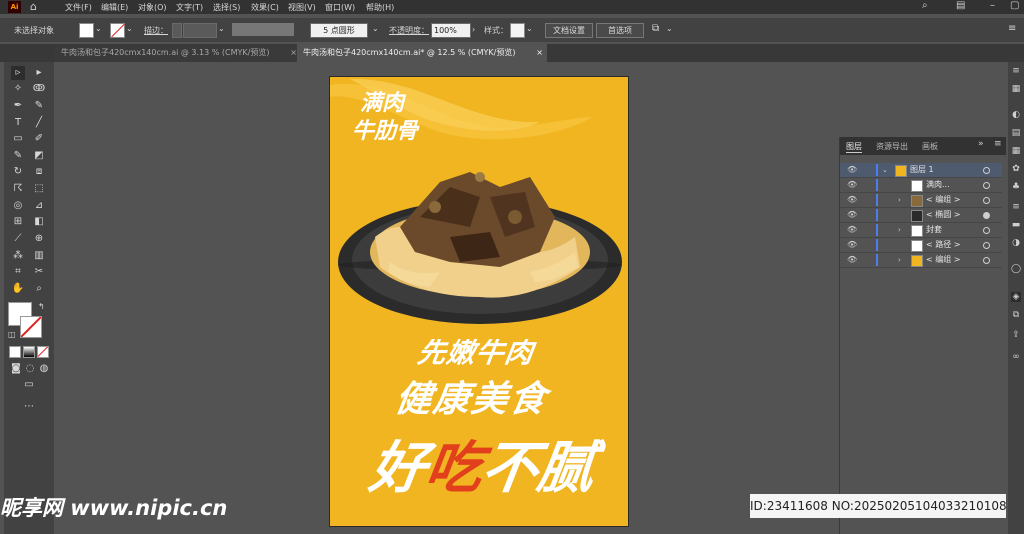 The image size is (1024, 534). Describe the element at coordinates (30, 369) in the screenshot. I see `draw-behind-icon: ◌` at that location.